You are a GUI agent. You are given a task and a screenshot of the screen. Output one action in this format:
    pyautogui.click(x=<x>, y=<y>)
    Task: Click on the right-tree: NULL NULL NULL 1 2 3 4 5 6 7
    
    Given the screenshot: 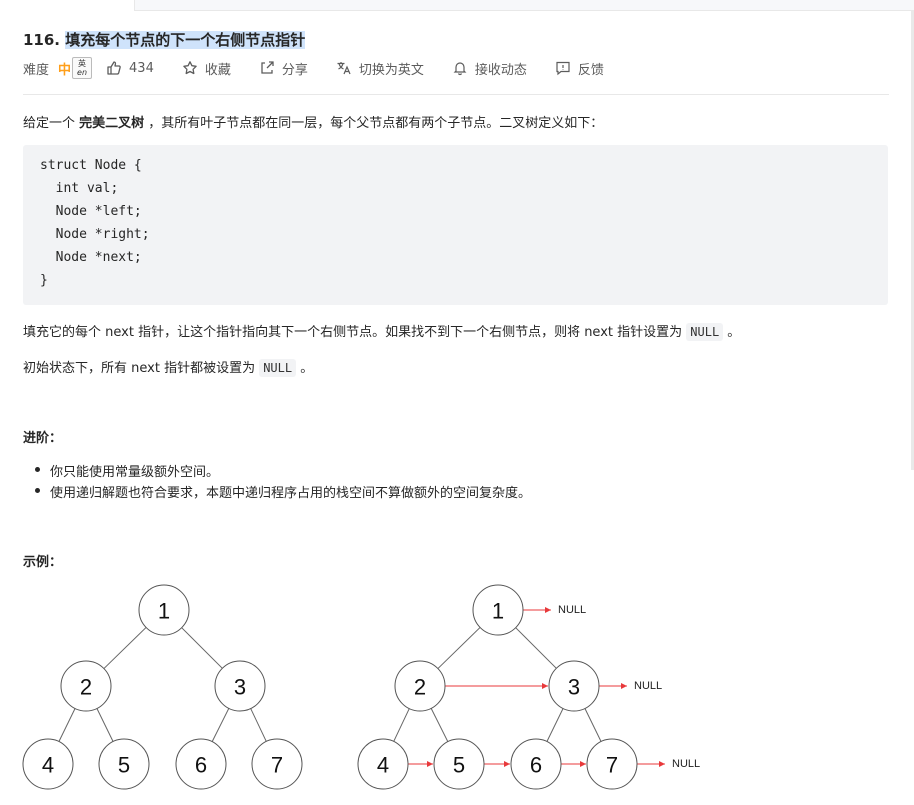 What is the action you would take?
    pyautogui.click(x=528, y=687)
    